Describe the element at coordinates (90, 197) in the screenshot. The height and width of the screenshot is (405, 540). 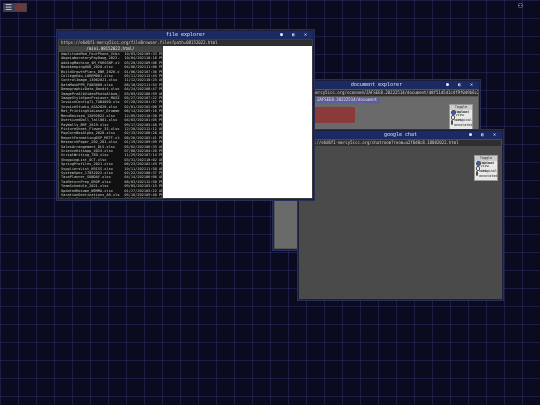
I see `file-name: WeatherReport_0000.xlsx` at that location.